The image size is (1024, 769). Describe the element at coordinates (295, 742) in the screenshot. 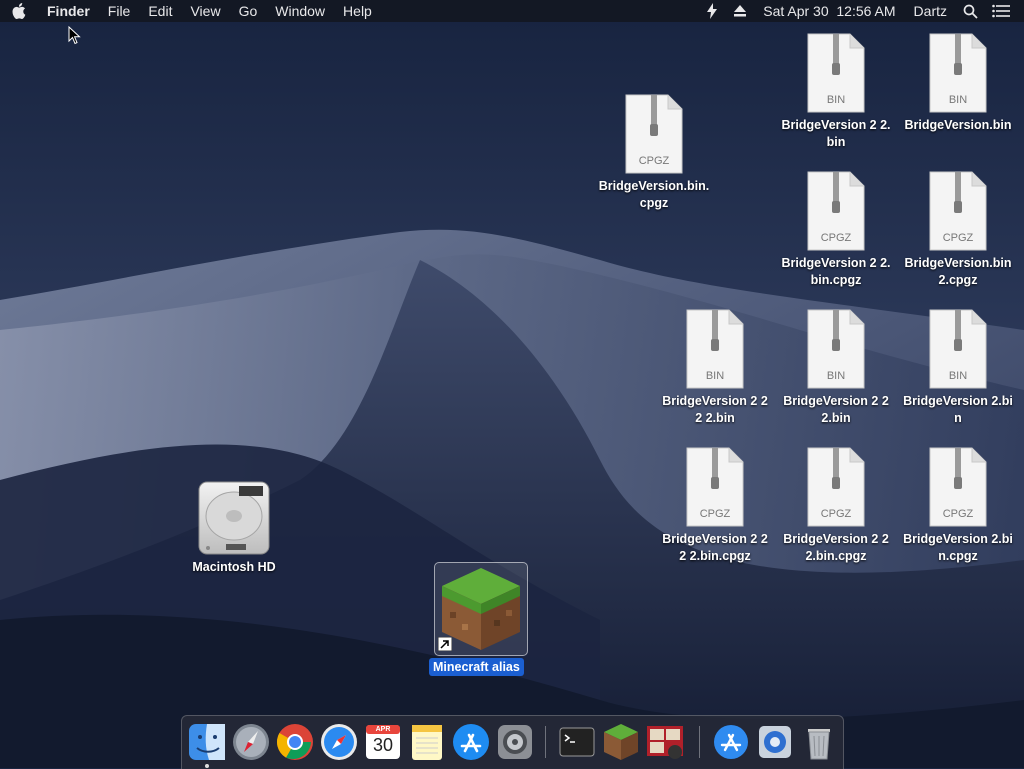

I see `dock-chrome-icon` at that location.